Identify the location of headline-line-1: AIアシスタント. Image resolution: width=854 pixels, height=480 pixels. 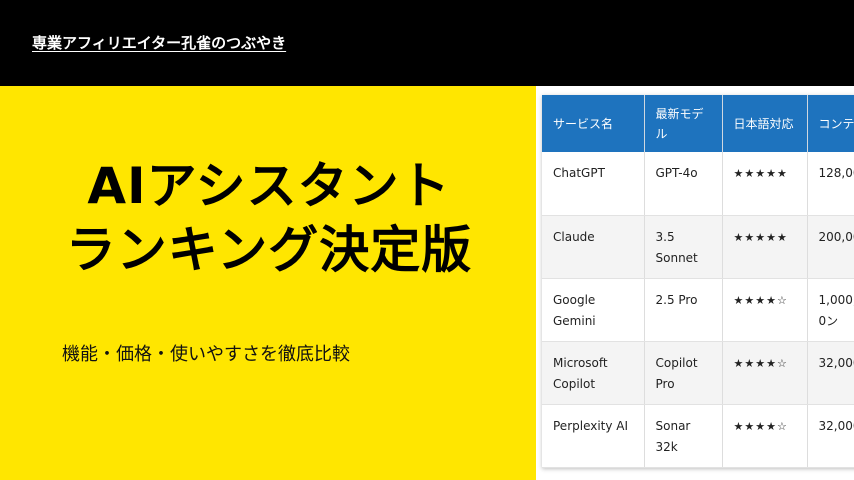
(269, 186).